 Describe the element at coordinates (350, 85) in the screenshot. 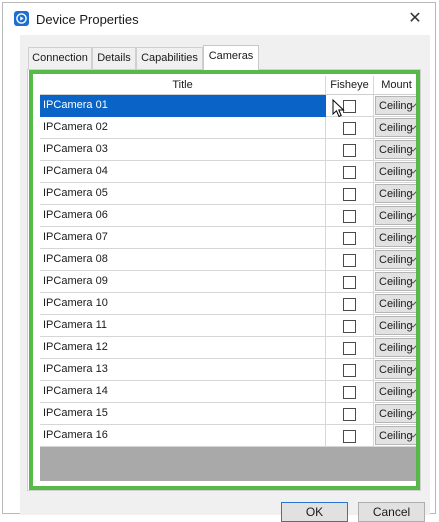

I see `column-header-fisheye: Fisheye` at that location.